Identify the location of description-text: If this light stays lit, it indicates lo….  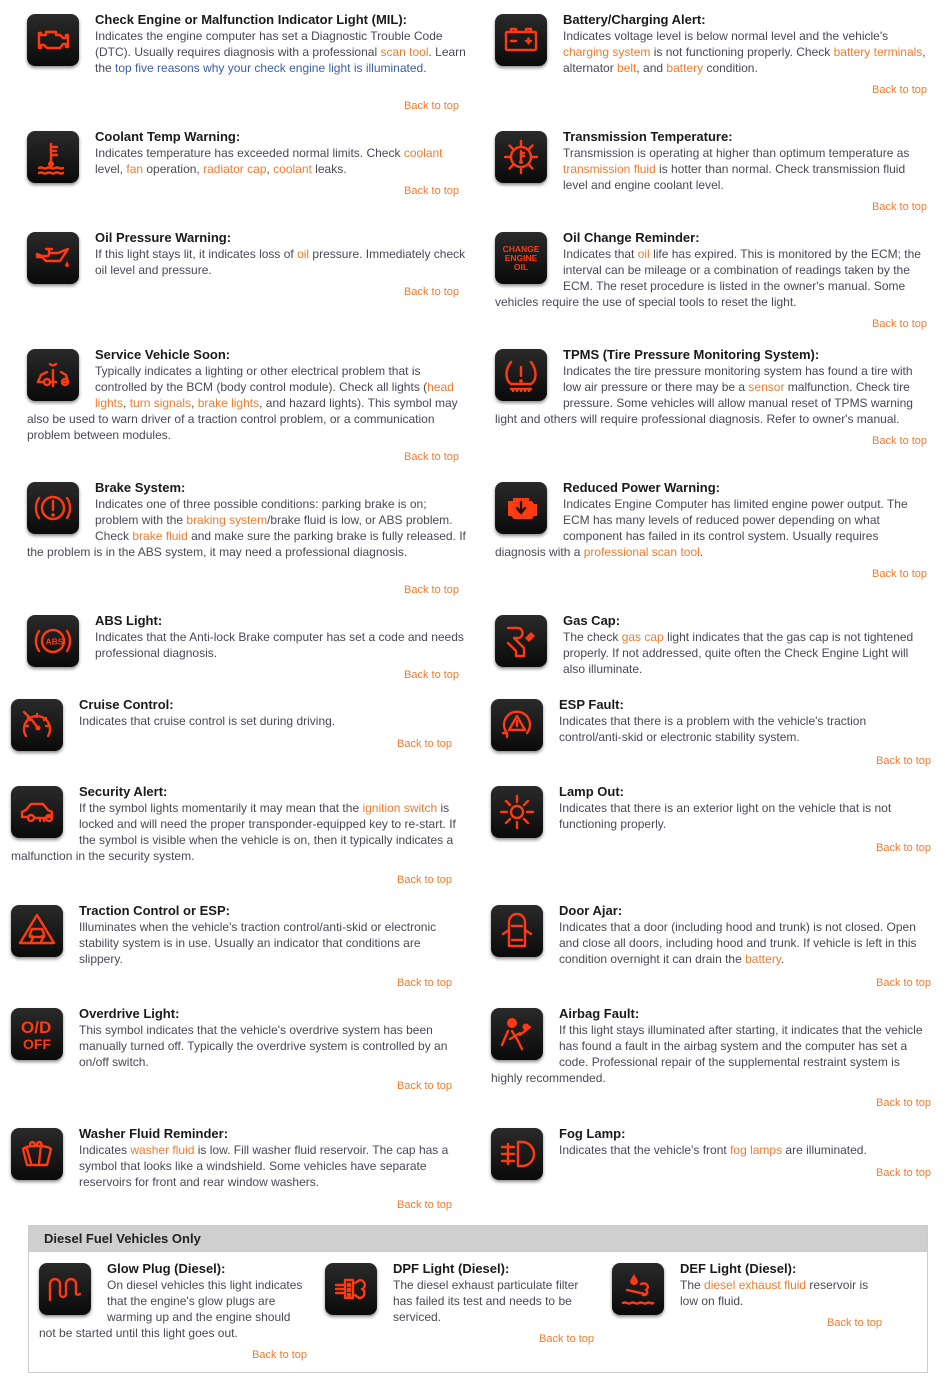
(196, 254).